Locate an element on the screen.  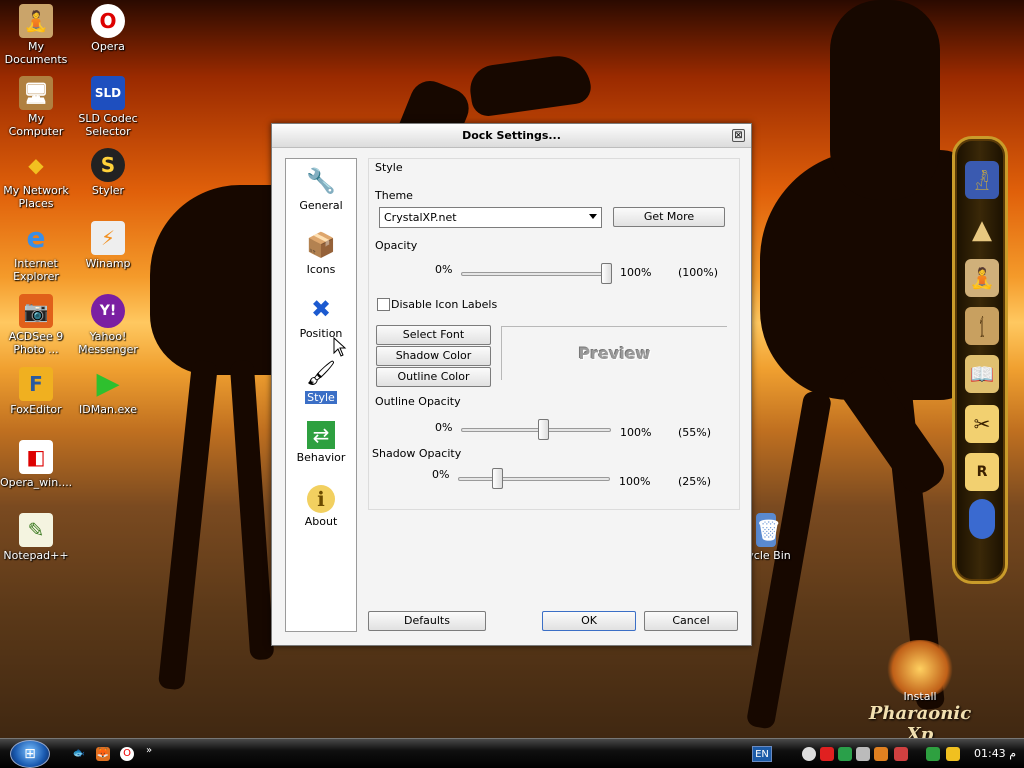
defaults-button: Defaults is located at coordinates (427, 621).